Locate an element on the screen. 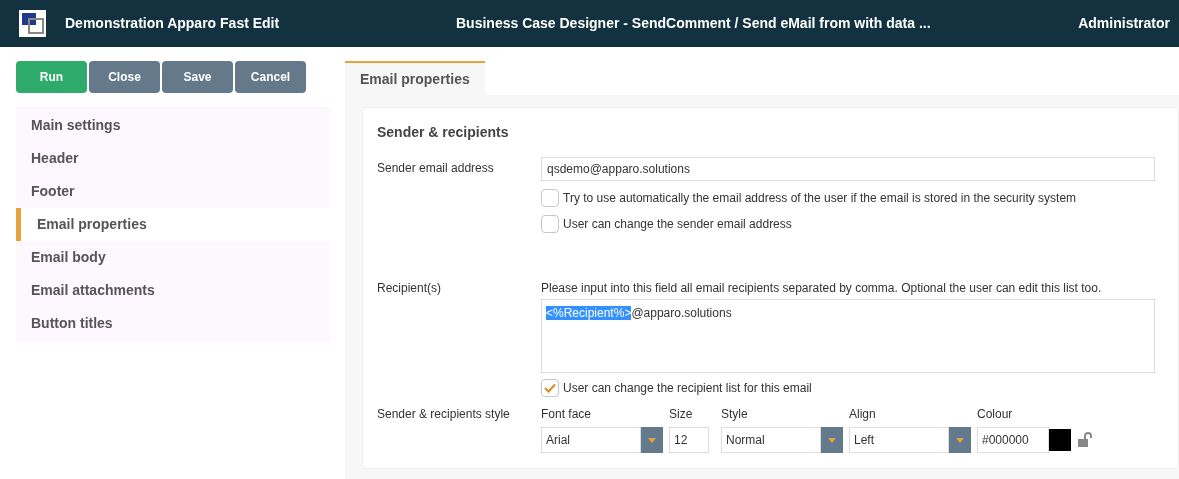 The width and height of the screenshot is (1179, 479). toolbar-button: Cancel is located at coordinates (270, 77).